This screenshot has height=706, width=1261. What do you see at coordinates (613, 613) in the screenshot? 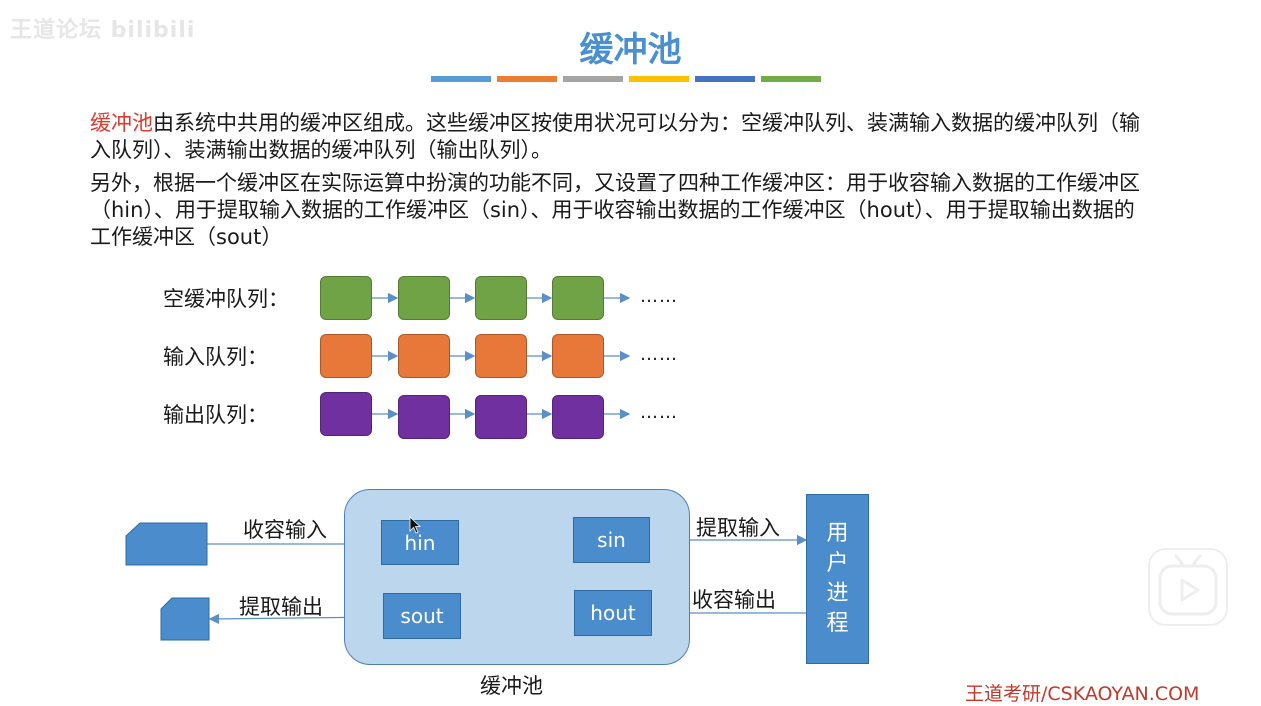
I see `buffer-hout: hout` at bounding box center [613, 613].